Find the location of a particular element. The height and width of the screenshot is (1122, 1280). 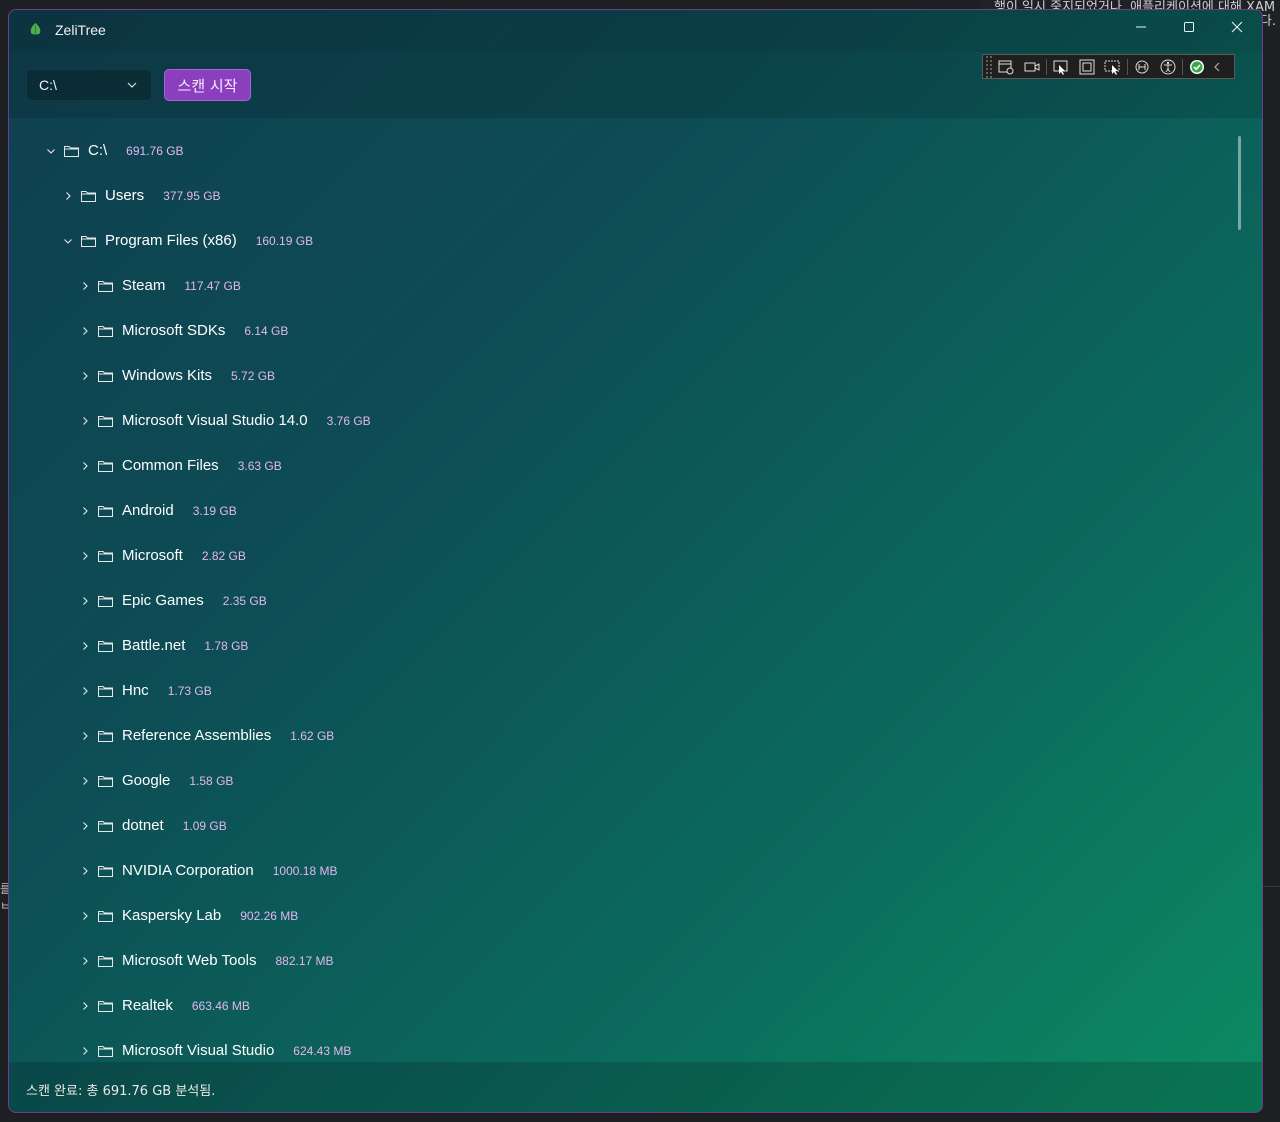

xaml-debug-toolbar is located at coordinates (1108, 66).